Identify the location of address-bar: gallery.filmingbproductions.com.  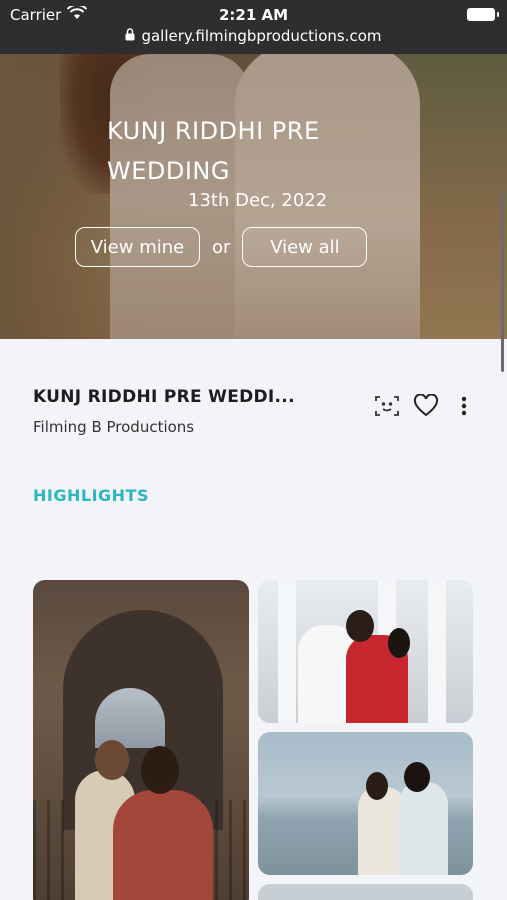
(253, 36).